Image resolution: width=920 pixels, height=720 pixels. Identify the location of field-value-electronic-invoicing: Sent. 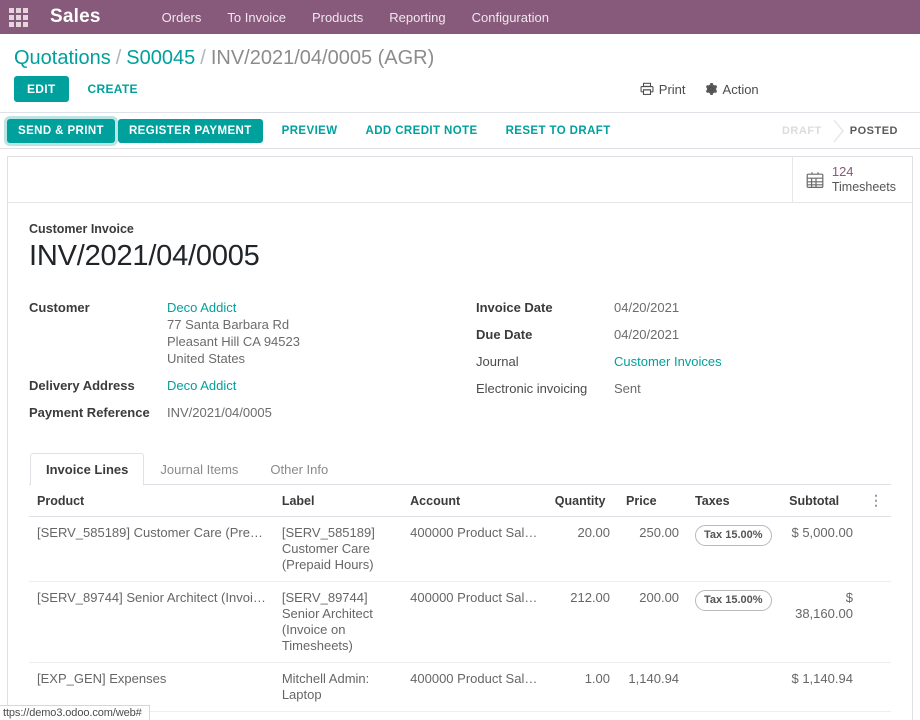
(627, 388).